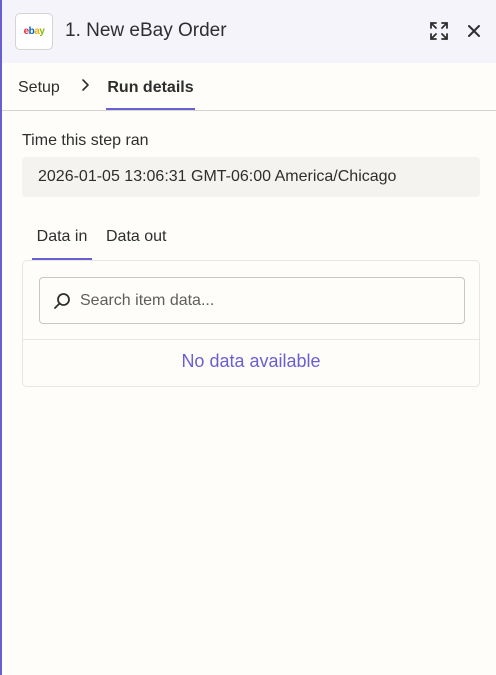 The image size is (496, 675). I want to click on ebay-app-logo: ebay, so click(34, 31).